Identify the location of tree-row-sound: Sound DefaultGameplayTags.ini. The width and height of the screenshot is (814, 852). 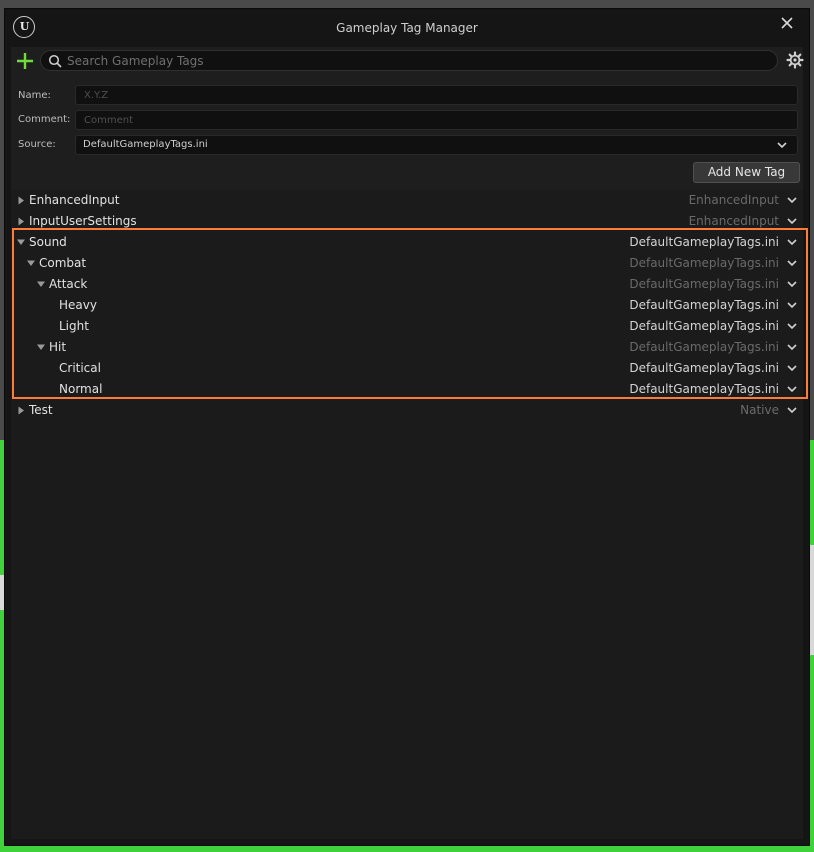
(407, 242).